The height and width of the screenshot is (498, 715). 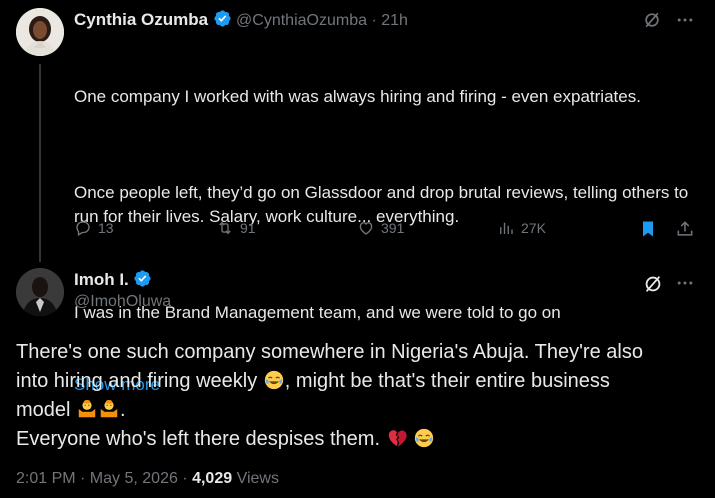 What do you see at coordinates (380, 228) in the screenshot?
I see `like-button: 391` at bounding box center [380, 228].